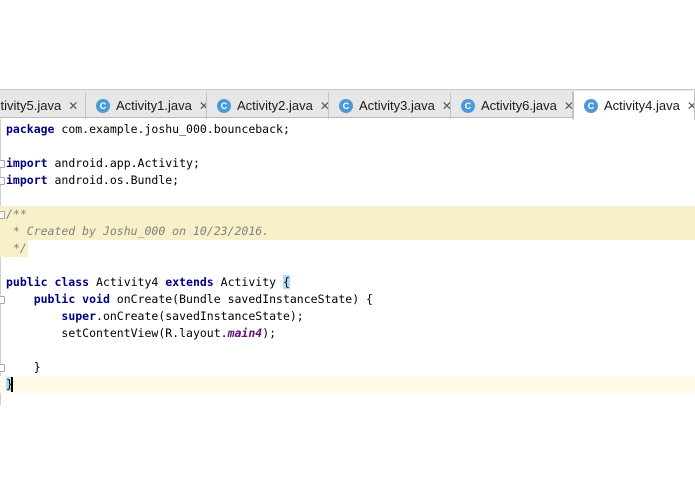 The width and height of the screenshot is (695, 494). I want to click on tab-label: Activity2.java, so click(275, 105).